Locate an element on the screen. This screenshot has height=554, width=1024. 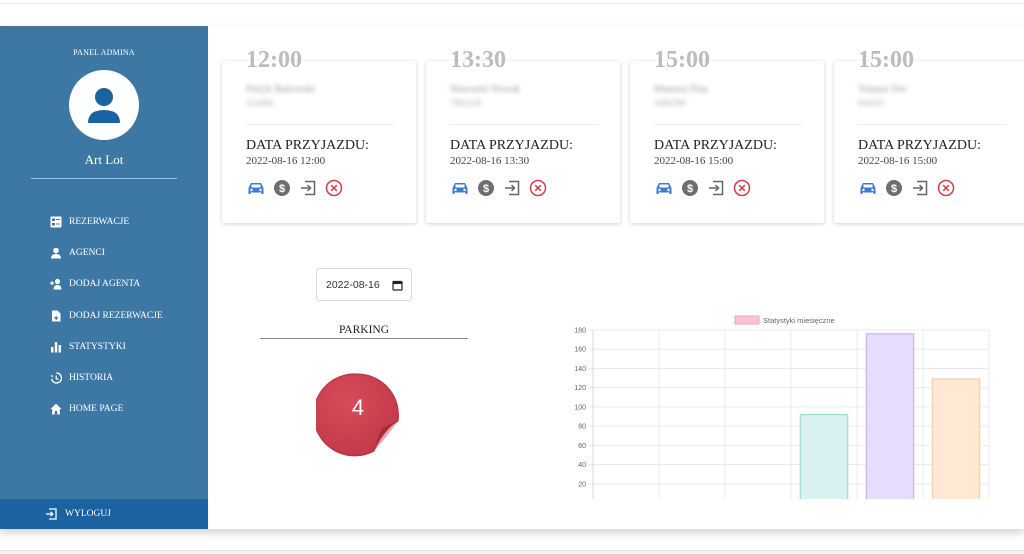
date-input-value: 2022-08-16 is located at coordinates (353, 284).